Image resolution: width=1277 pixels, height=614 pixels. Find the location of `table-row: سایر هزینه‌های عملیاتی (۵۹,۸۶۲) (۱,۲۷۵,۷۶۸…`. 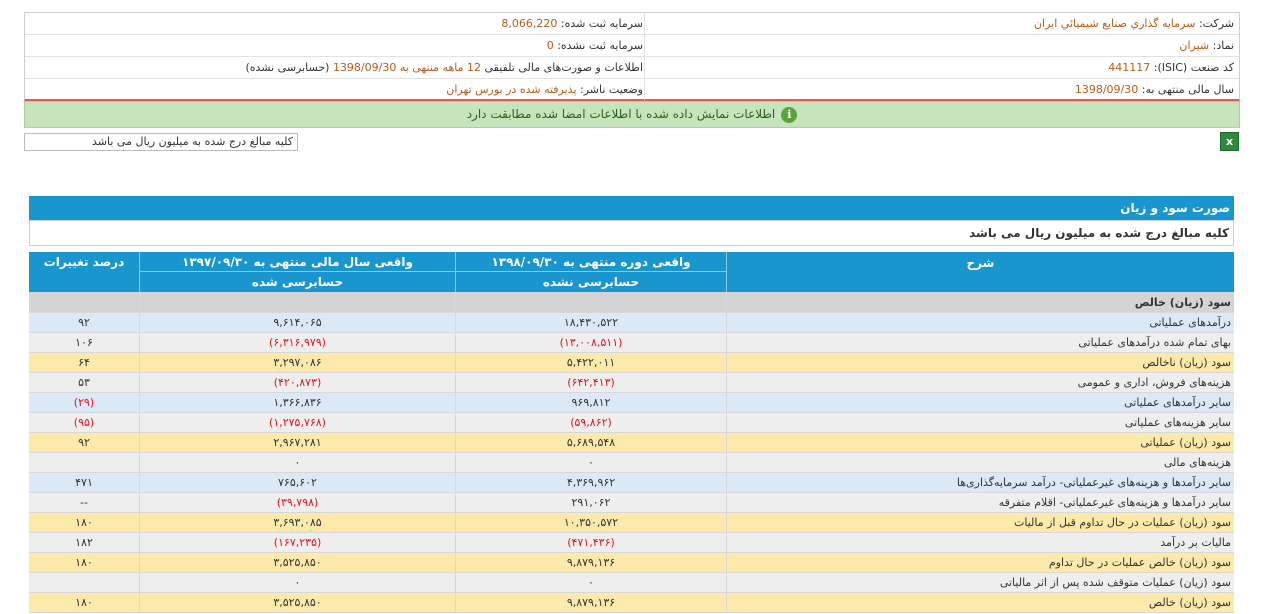

table-row: سایر هزینه‌های عملیاتی (۵۹,۸۶۲) (۱,۲۷۵,۷۶۸… is located at coordinates (631, 423).